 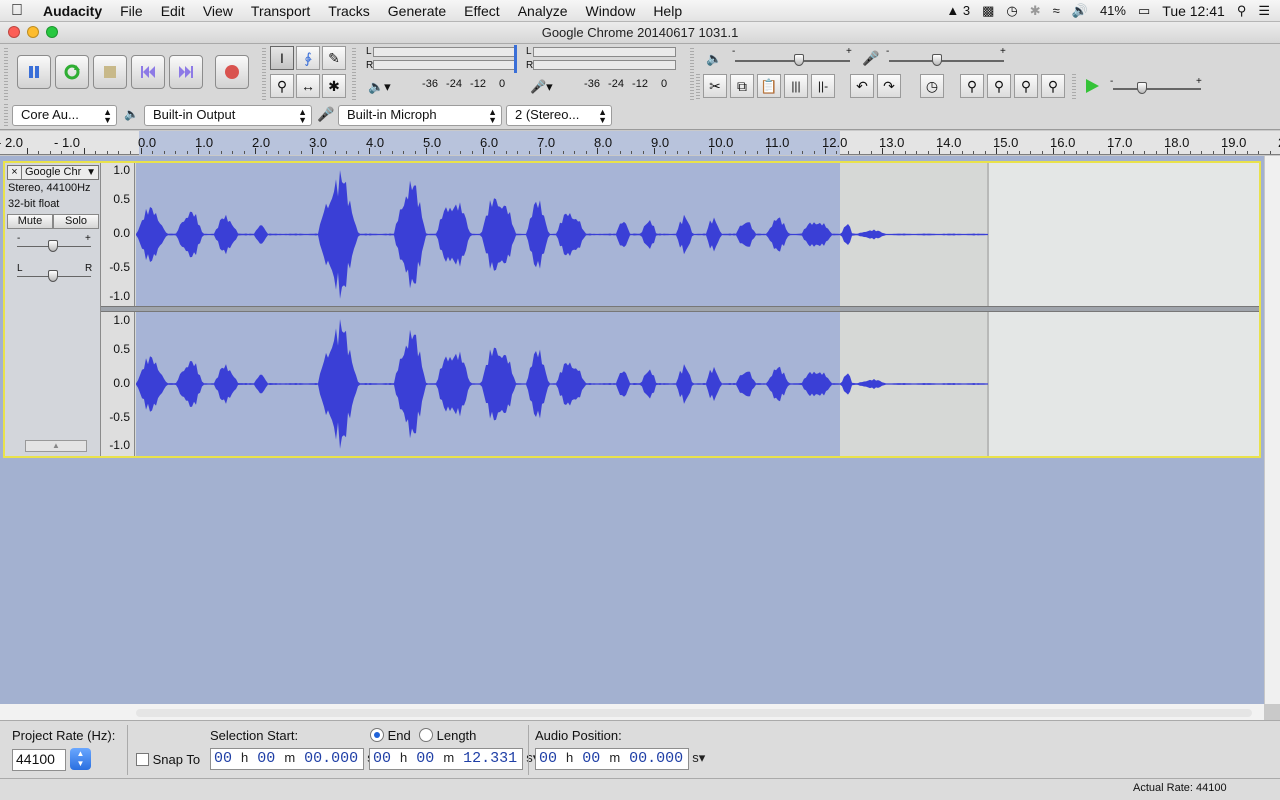 I want to click on record-meter-right, so click(x=604, y=65).